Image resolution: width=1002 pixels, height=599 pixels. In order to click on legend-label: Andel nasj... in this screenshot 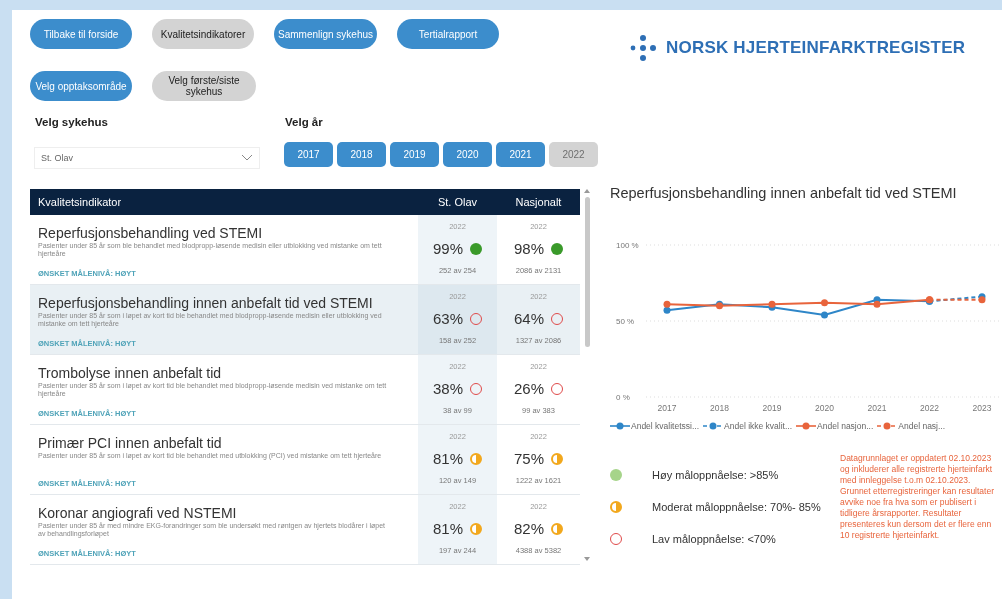, I will do `click(922, 426)`.